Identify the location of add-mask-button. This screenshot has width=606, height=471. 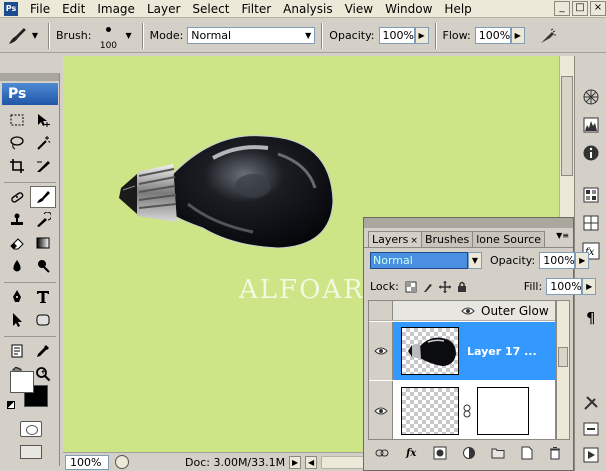
(440, 453).